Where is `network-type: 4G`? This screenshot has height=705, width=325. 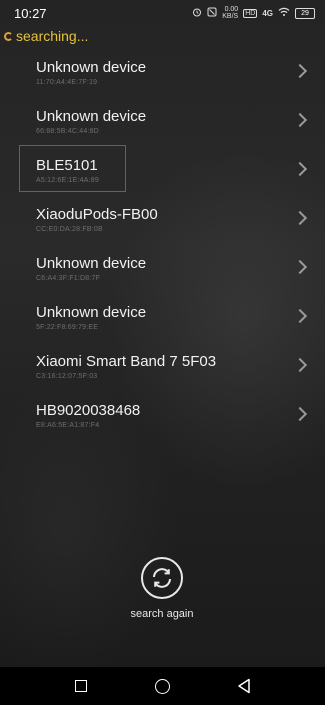 network-type: 4G is located at coordinates (267, 13).